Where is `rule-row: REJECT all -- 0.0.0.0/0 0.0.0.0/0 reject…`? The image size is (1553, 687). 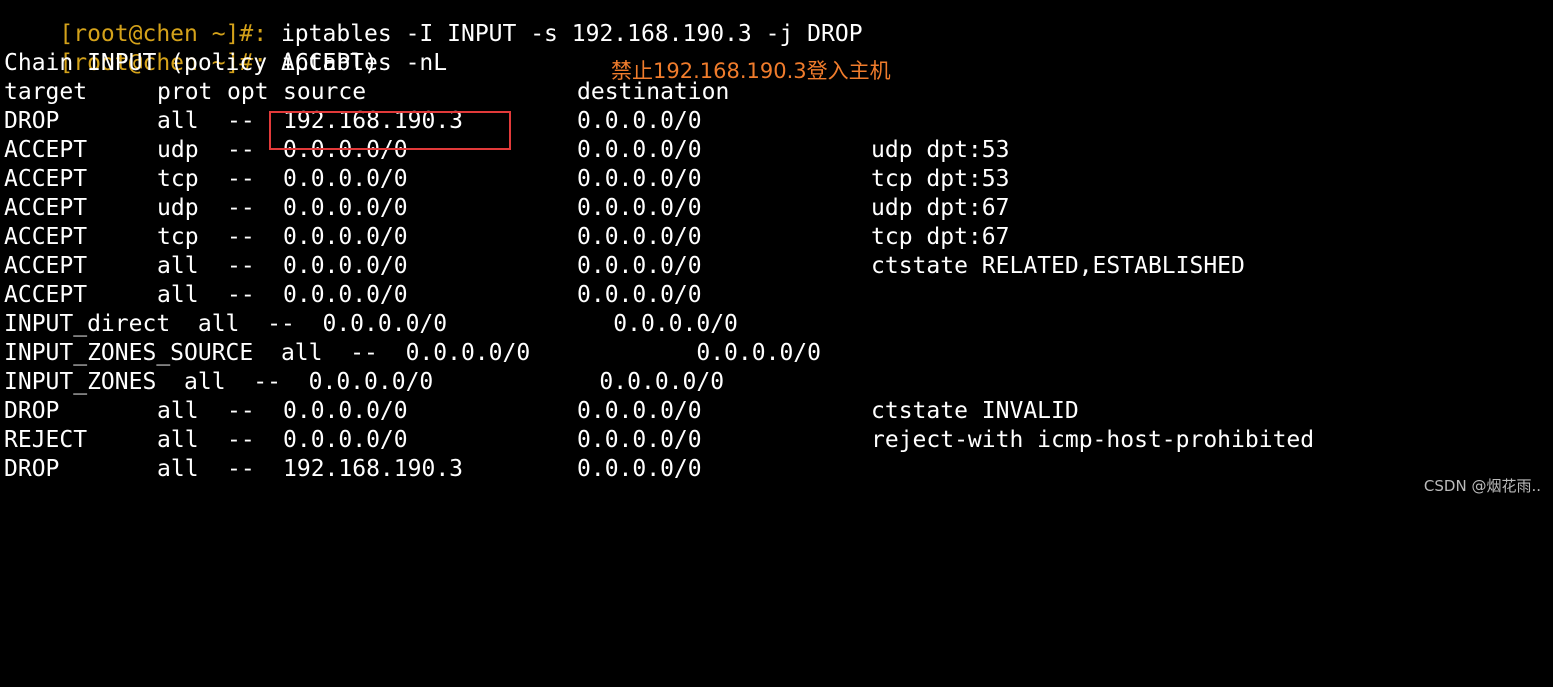 rule-row: REJECT all -- 0.0.0.0/0 0.0.0.0/0 reject… is located at coordinates (704, 440).